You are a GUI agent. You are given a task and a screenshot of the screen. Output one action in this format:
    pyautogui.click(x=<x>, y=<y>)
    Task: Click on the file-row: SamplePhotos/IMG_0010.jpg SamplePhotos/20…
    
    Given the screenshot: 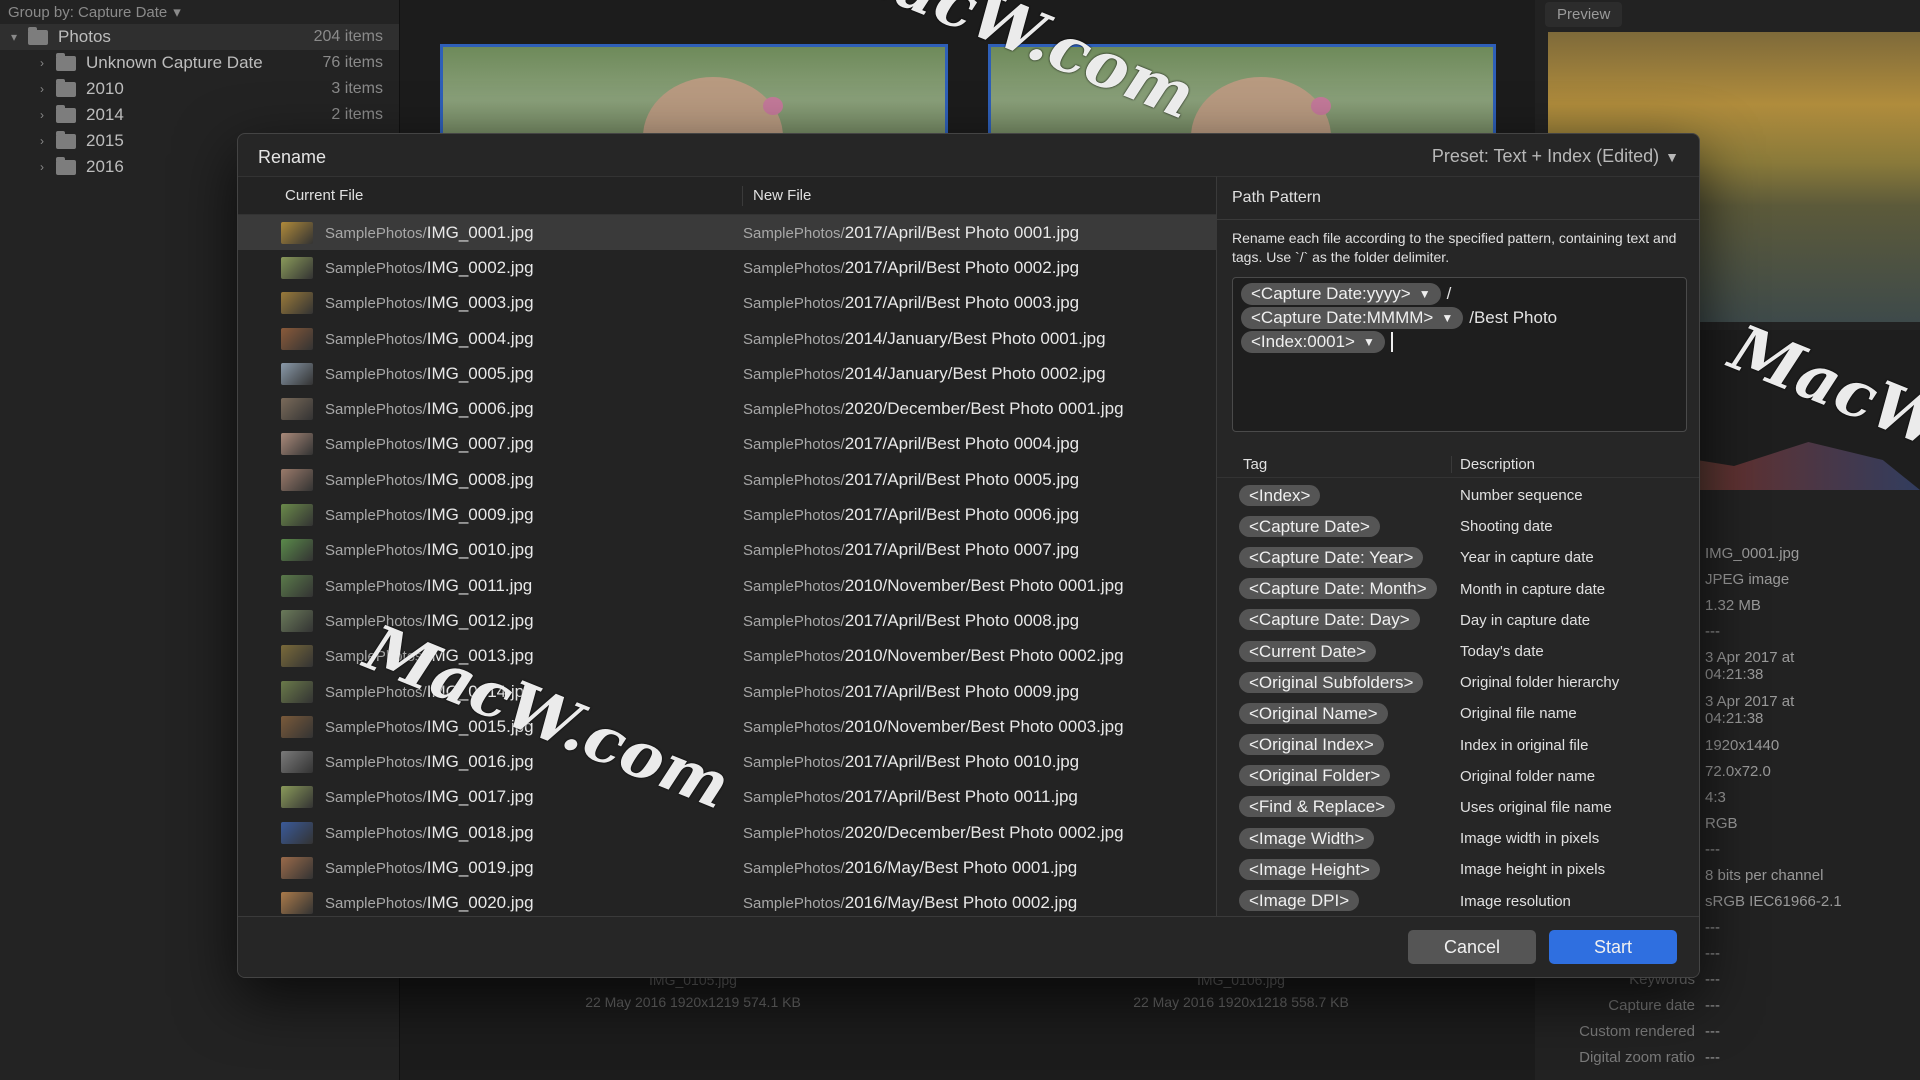 What is the action you would take?
    pyautogui.click(x=727, y=550)
    